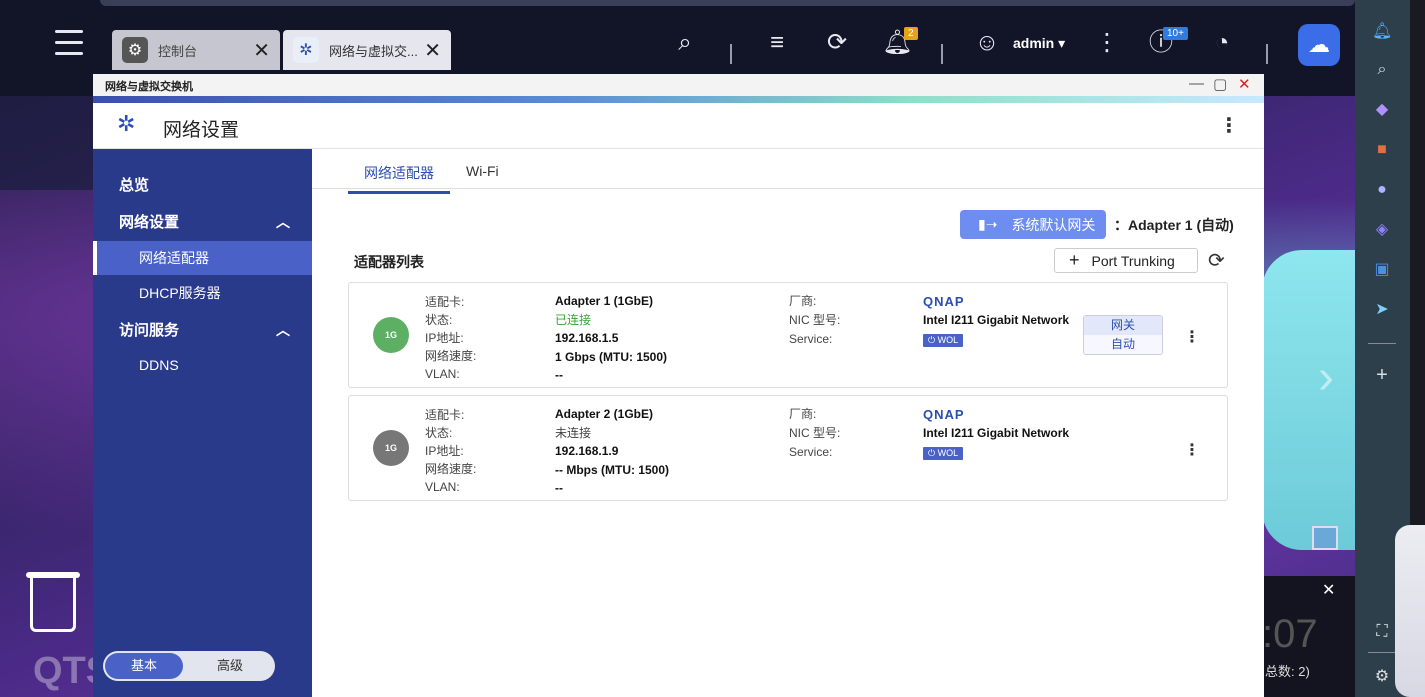 Image resolution: width=1425 pixels, height=697 pixels. Describe the element at coordinates (678, 85) in the screenshot. I see `window-titlebar: 网络与虚拟交换机 — ▢ ✕` at that location.